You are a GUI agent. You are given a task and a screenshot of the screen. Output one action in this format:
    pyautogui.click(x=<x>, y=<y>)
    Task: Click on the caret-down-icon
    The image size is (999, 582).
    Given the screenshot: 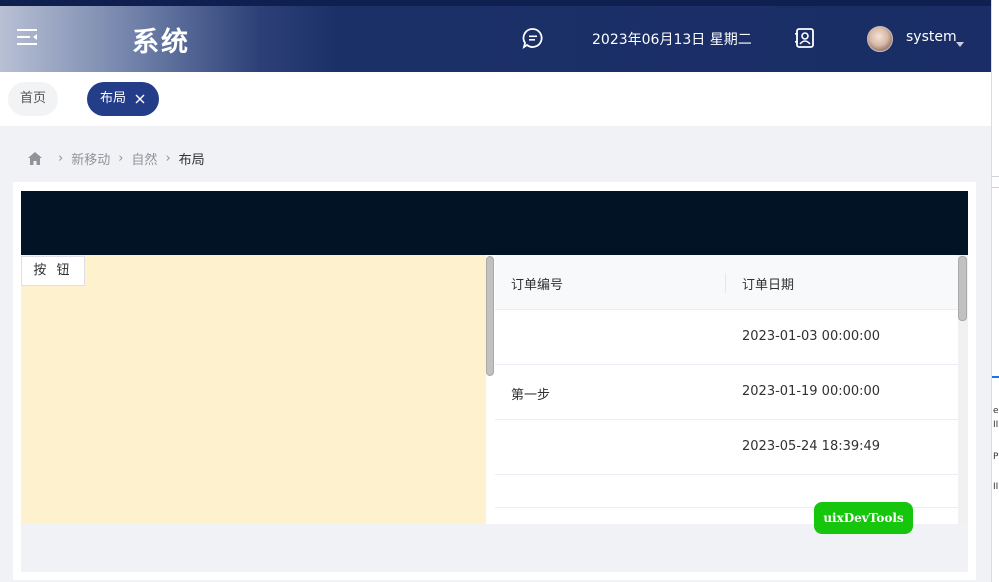 What is the action you would take?
    pyautogui.click(x=960, y=44)
    